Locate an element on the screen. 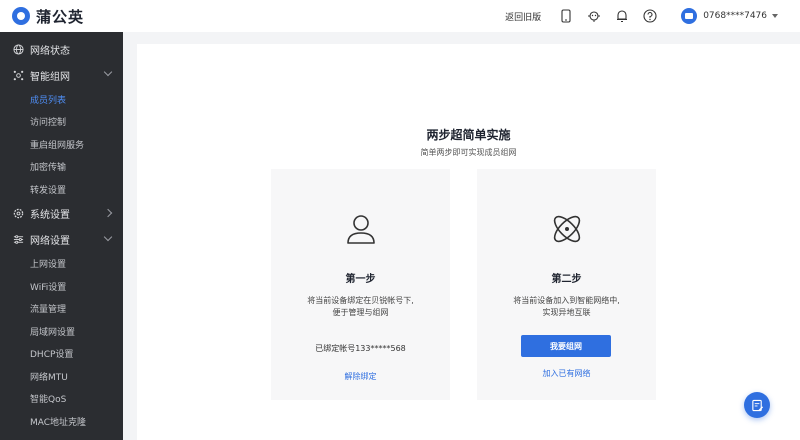 This screenshot has height=440, width=800. sidebar-item-label: 网络设置 is located at coordinates (50, 241).